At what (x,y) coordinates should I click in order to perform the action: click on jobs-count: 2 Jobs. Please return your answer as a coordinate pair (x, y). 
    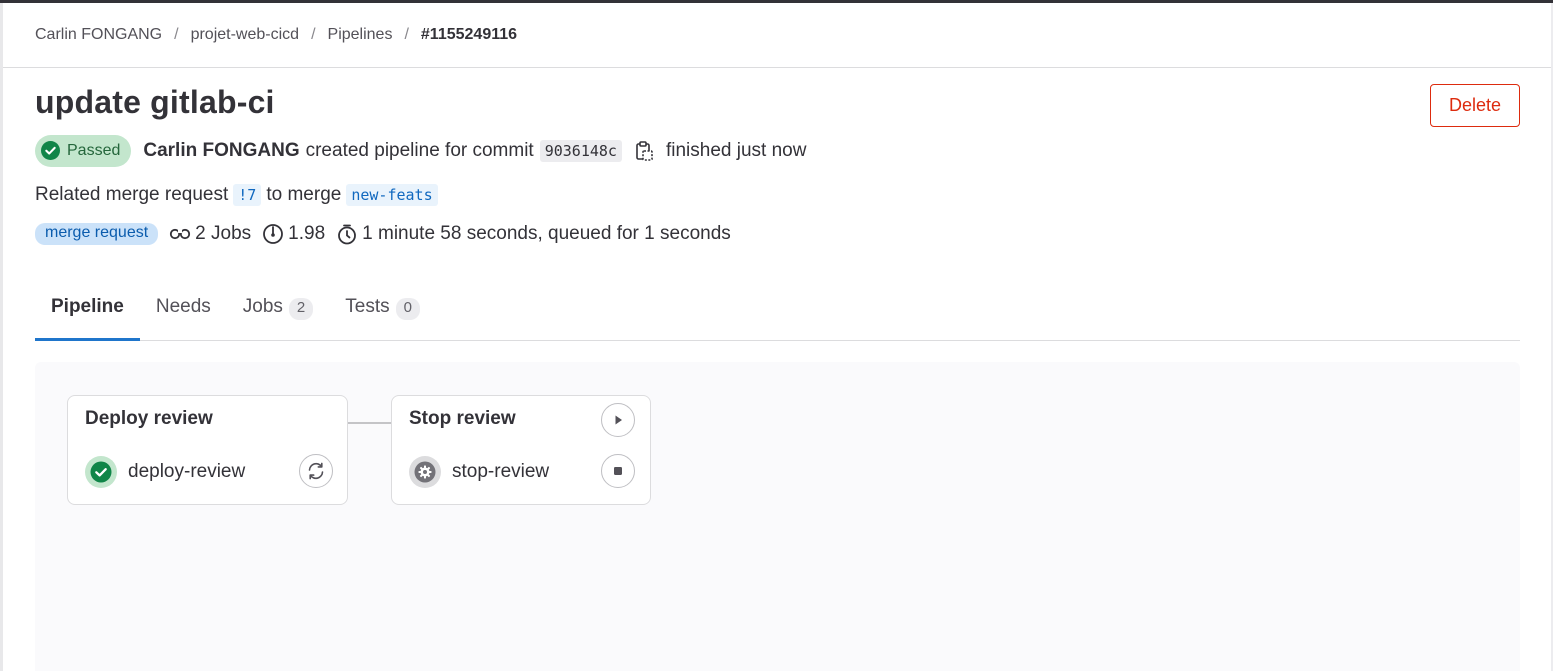
    Looking at the image, I should click on (210, 234).